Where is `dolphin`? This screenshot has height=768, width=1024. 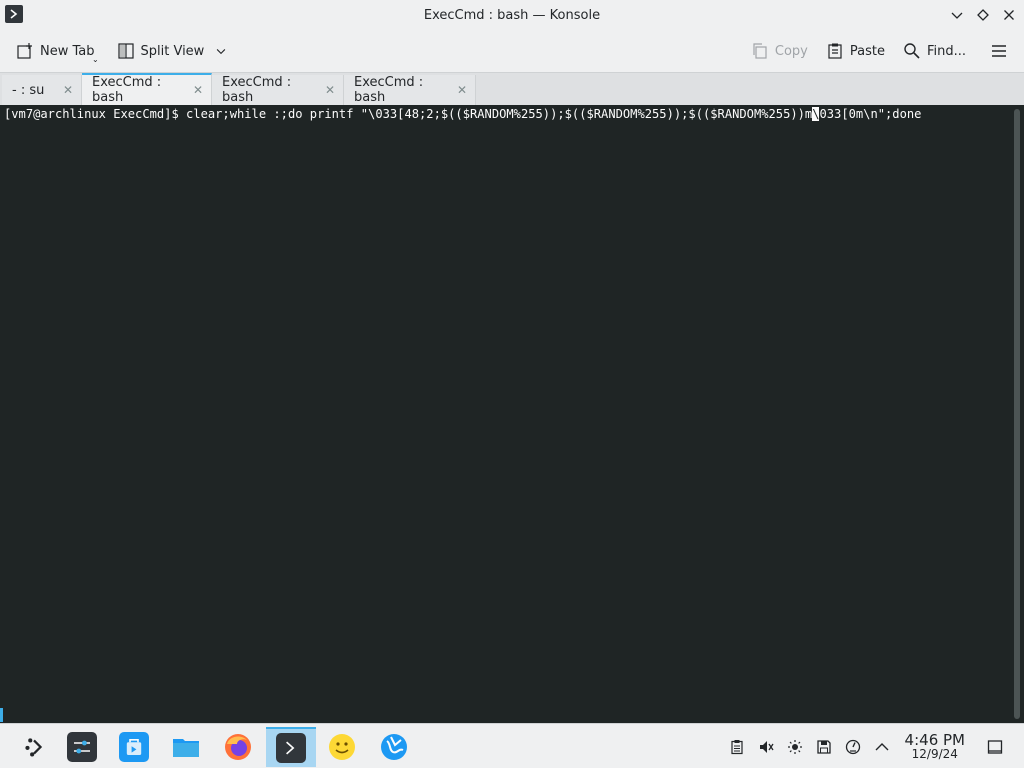 dolphin is located at coordinates (186, 747).